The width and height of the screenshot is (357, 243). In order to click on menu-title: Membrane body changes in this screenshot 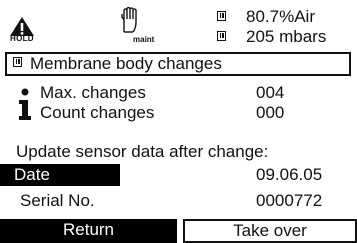, I will do `click(178, 64)`.